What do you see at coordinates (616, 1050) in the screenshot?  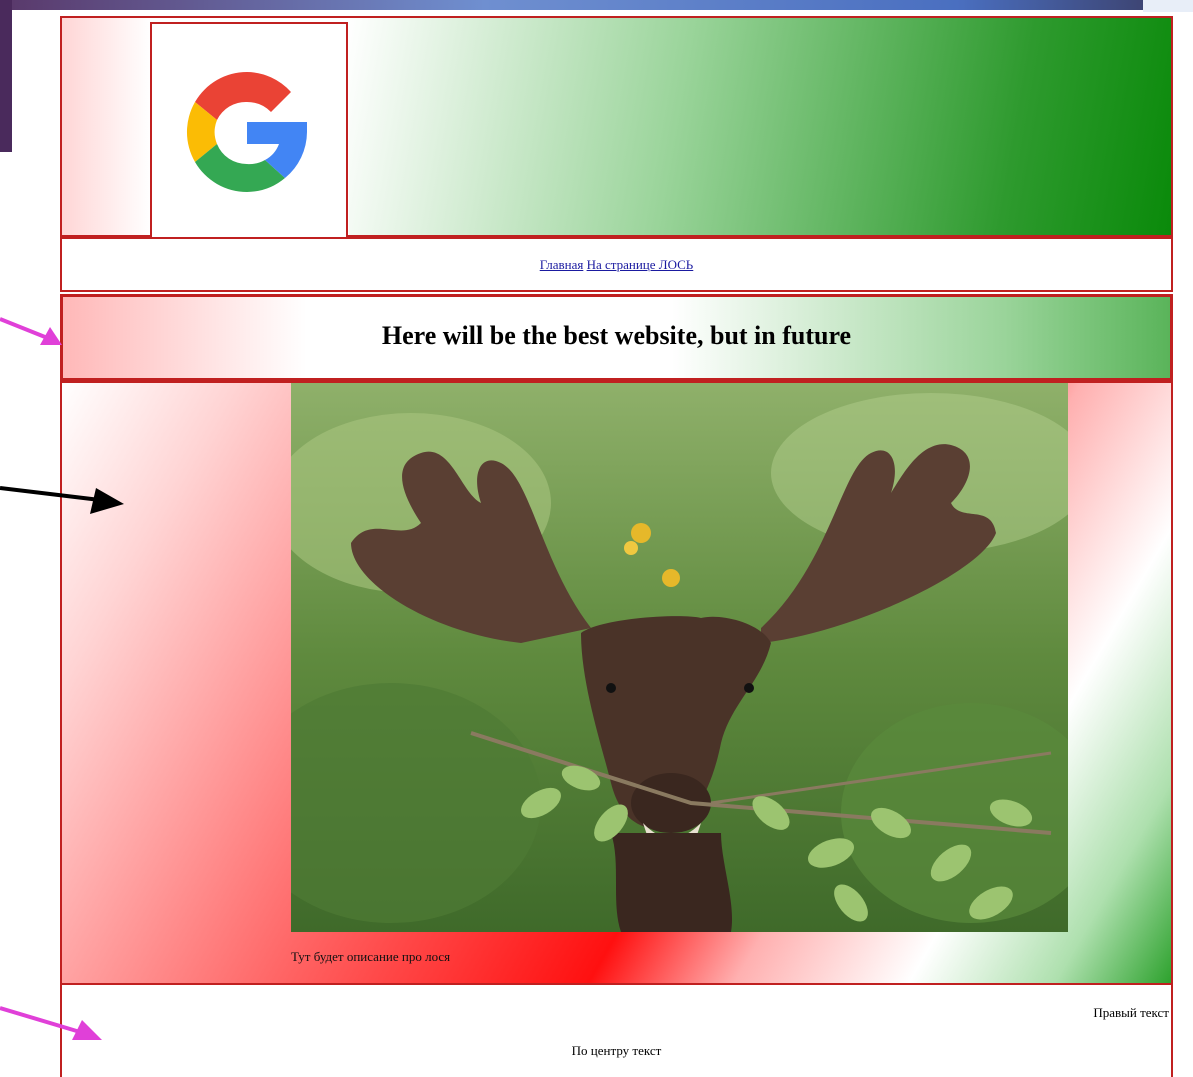 I see `footer-center-text: По центру текст` at bounding box center [616, 1050].